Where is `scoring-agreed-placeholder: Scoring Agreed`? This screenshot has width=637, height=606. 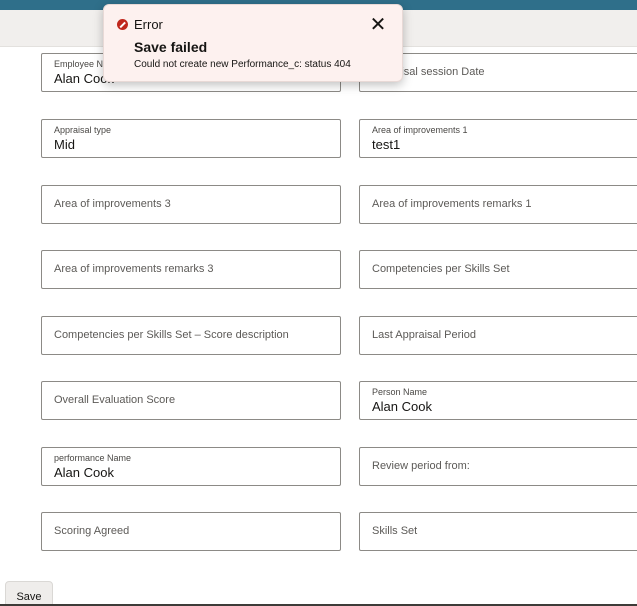
scoring-agreed-placeholder: Scoring Agreed is located at coordinates (92, 531).